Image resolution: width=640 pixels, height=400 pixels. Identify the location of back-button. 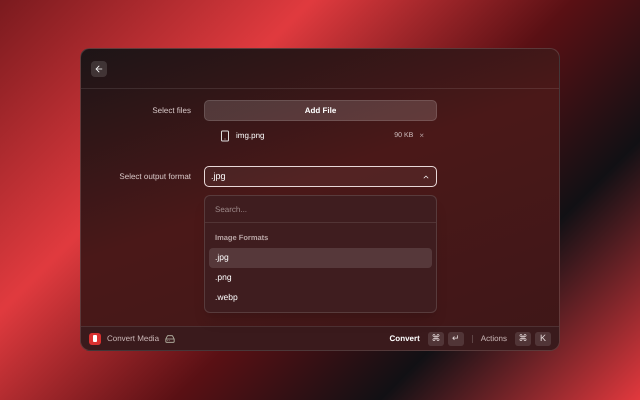
(99, 68).